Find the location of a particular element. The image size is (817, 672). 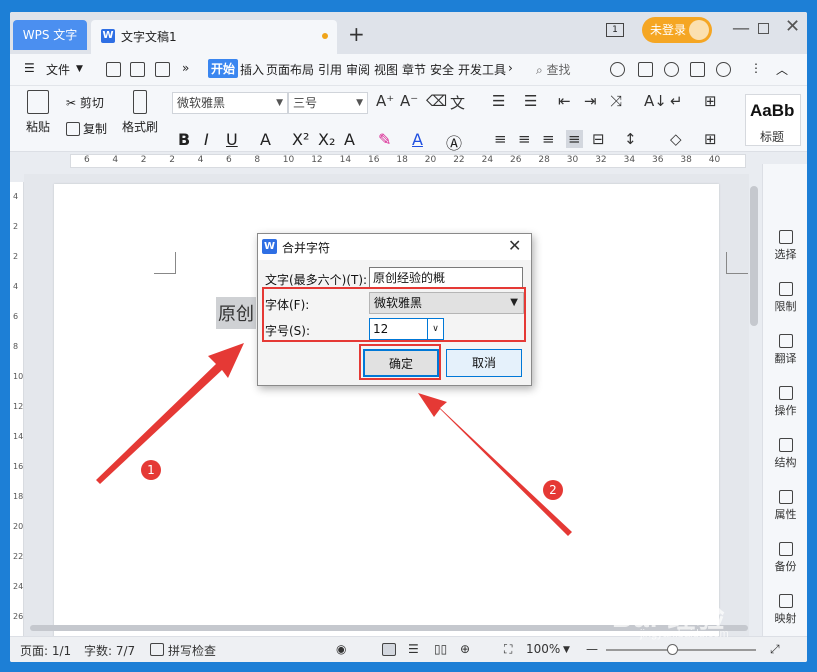

maximize-icon is located at coordinates (763, 28).